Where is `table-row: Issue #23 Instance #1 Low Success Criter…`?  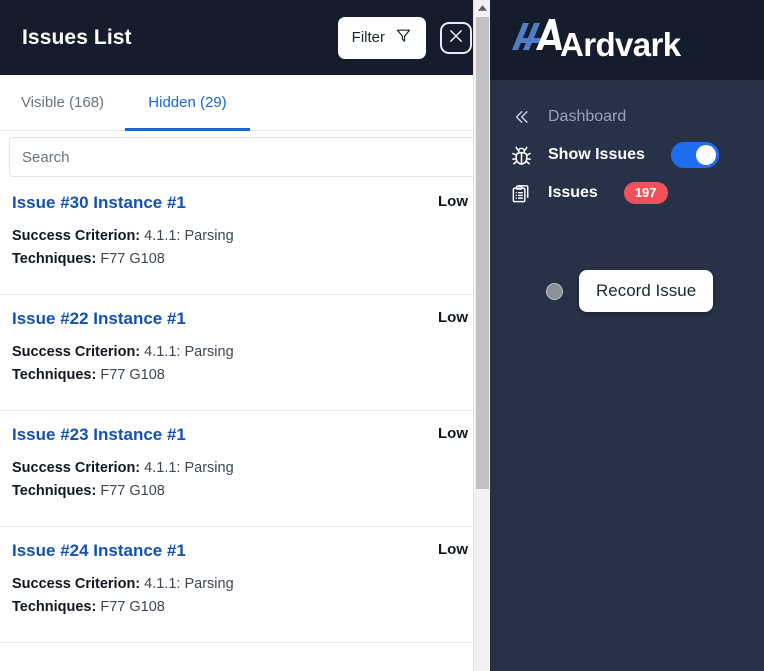
table-row: Issue #23 Instance #1 Low Success Criter… is located at coordinates (245, 469).